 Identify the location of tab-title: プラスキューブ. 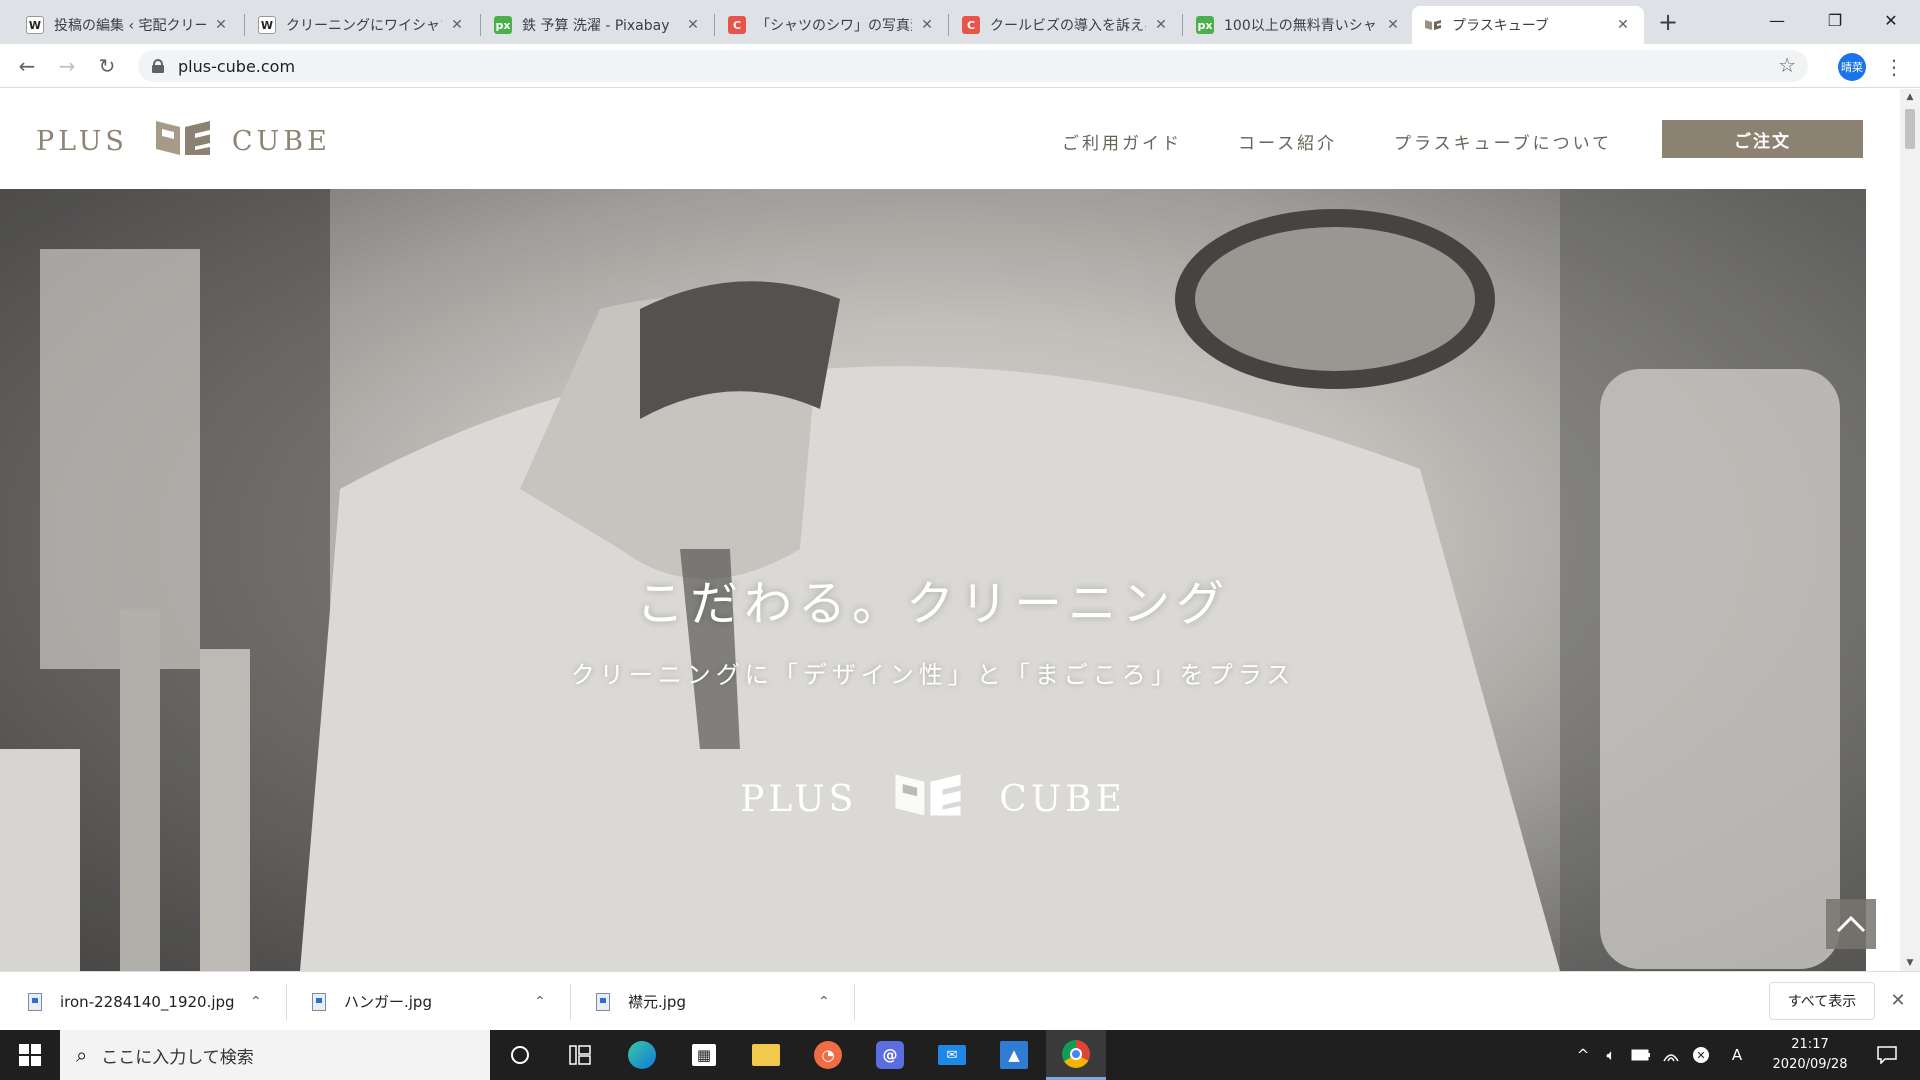
(1500, 26).